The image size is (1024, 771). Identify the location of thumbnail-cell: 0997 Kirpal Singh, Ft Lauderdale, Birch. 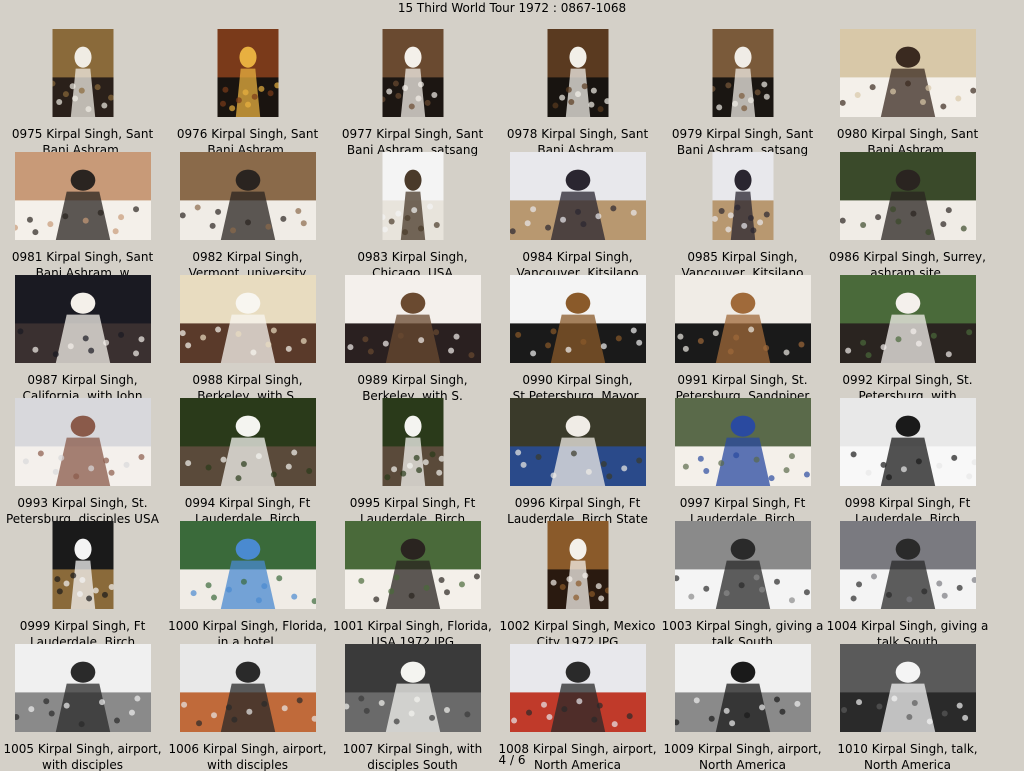
(742, 461).